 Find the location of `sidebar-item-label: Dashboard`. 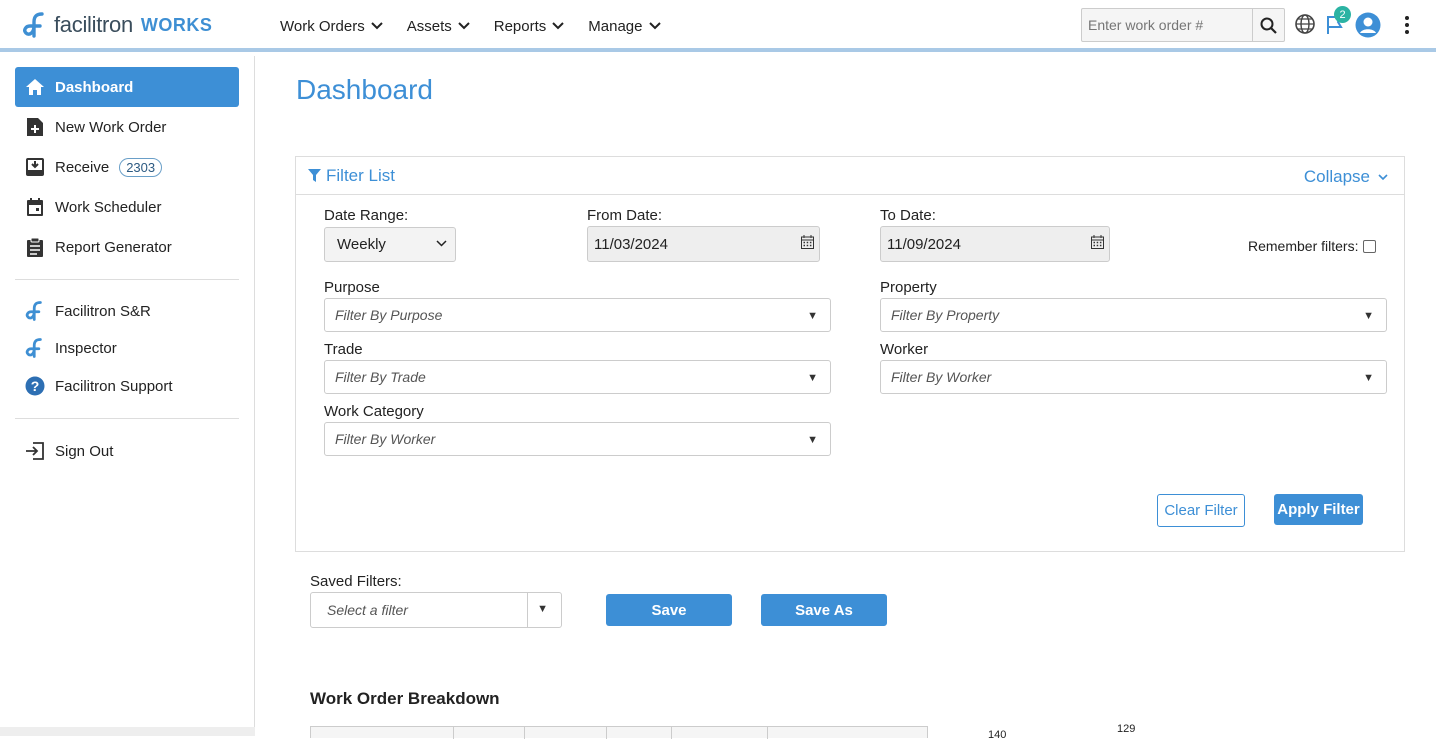

sidebar-item-label: Dashboard is located at coordinates (94, 87).